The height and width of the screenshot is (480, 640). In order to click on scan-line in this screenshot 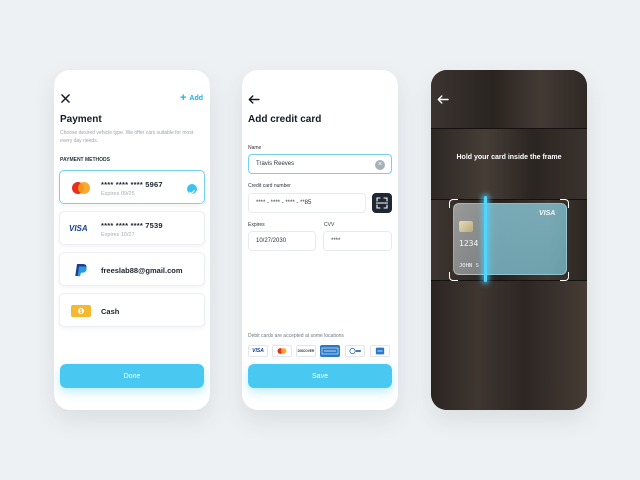, I will do `click(485, 239)`.